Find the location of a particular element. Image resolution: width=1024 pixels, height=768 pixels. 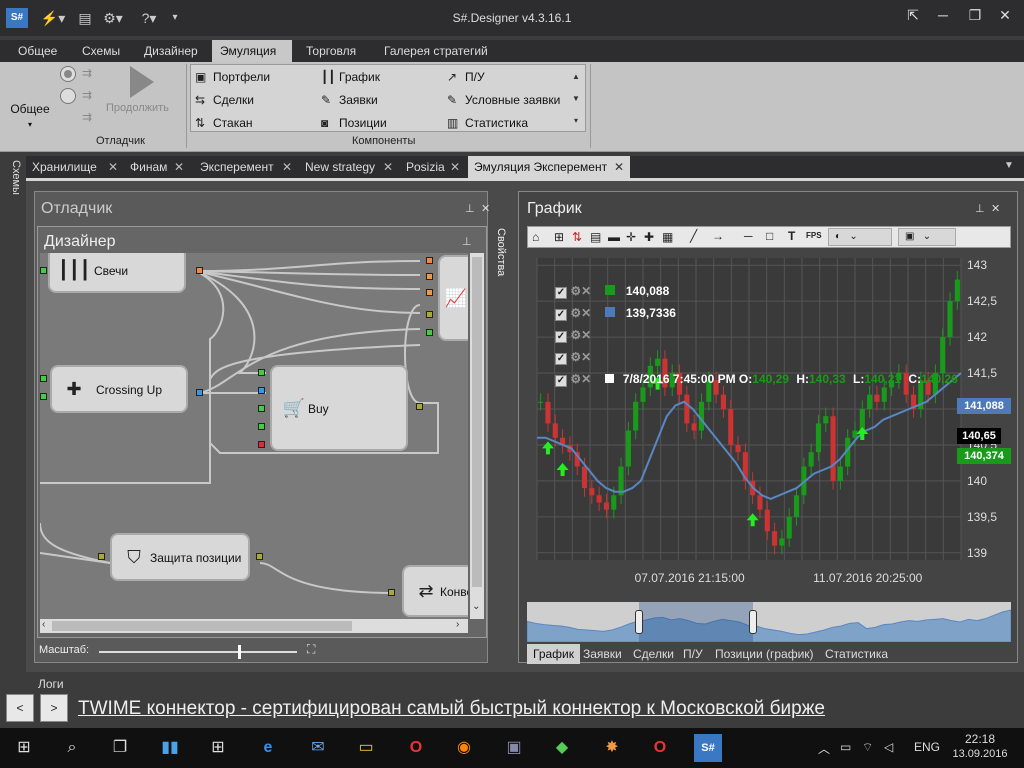

windows-start-icon: ⊞ is located at coordinates (24, 748).